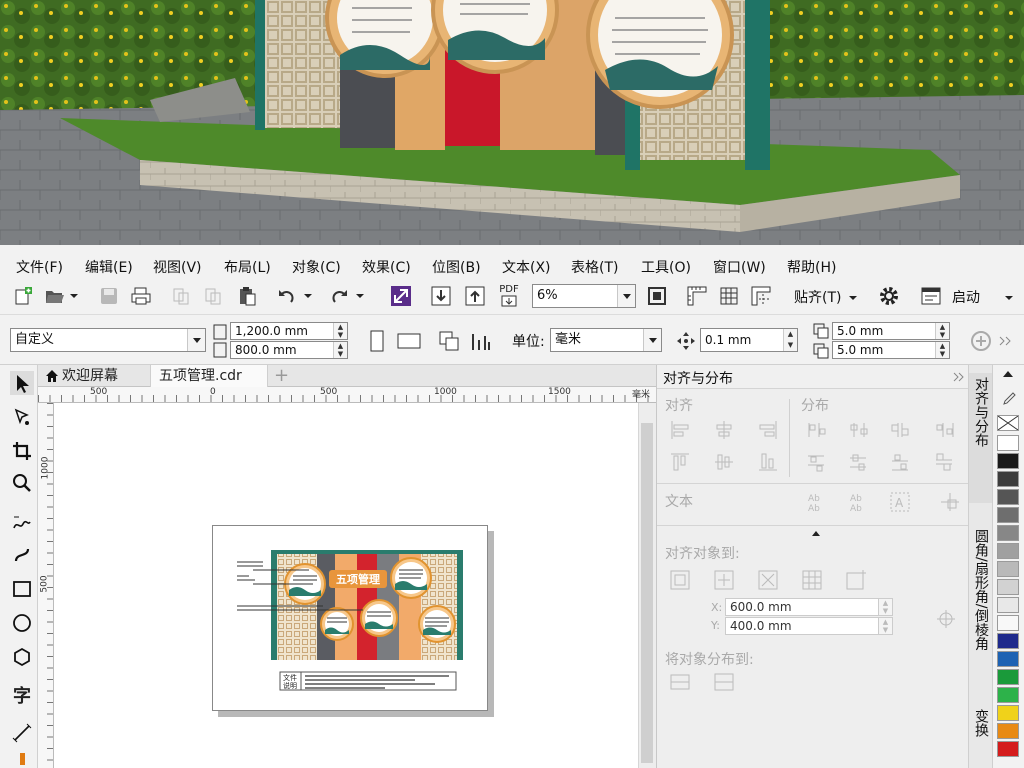  I want to click on align-bottom-icon, so click(768, 462).